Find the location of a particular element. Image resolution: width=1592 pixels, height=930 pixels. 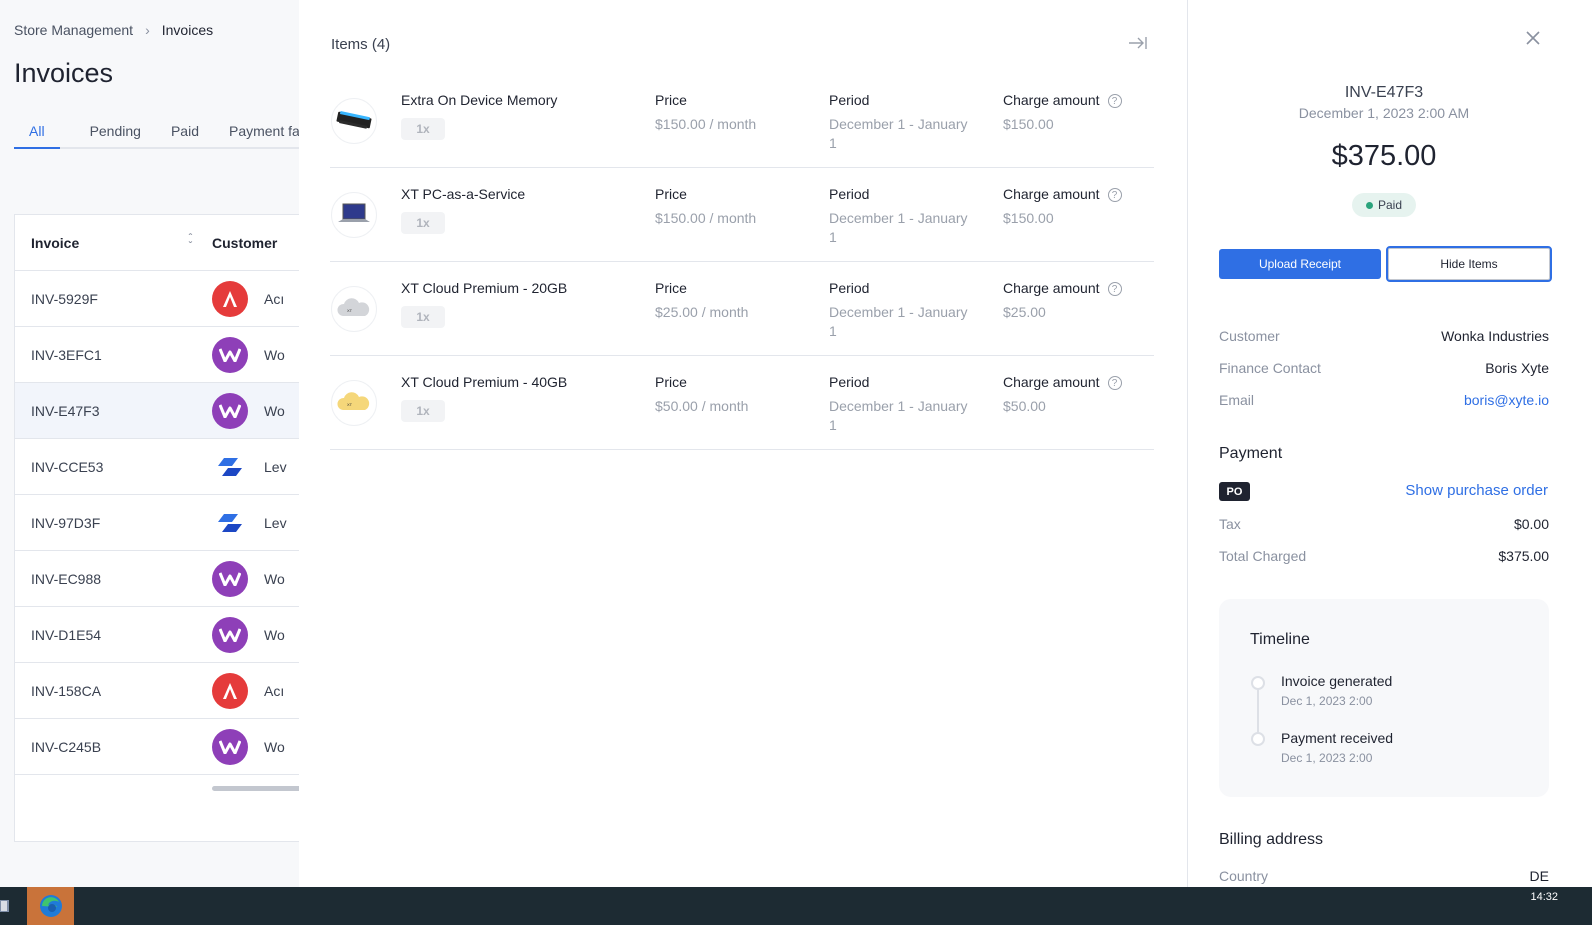

customer-cell: Lev is located at coordinates (275, 522).